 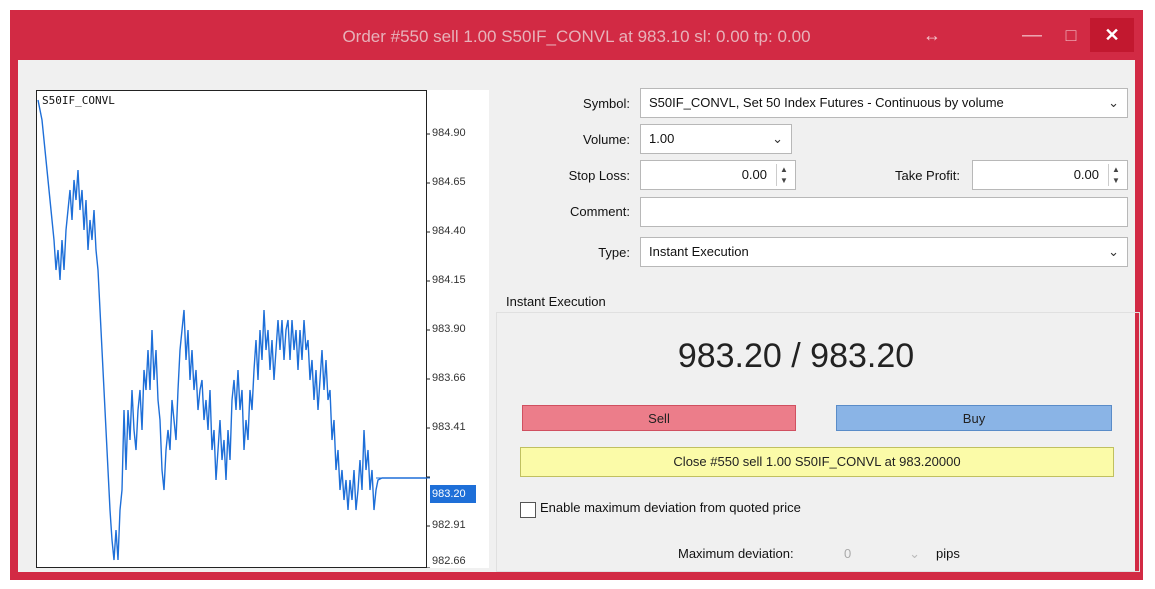 What do you see at coordinates (1086, 174) in the screenshot?
I see `take-profit-value: 0.00` at bounding box center [1086, 174].